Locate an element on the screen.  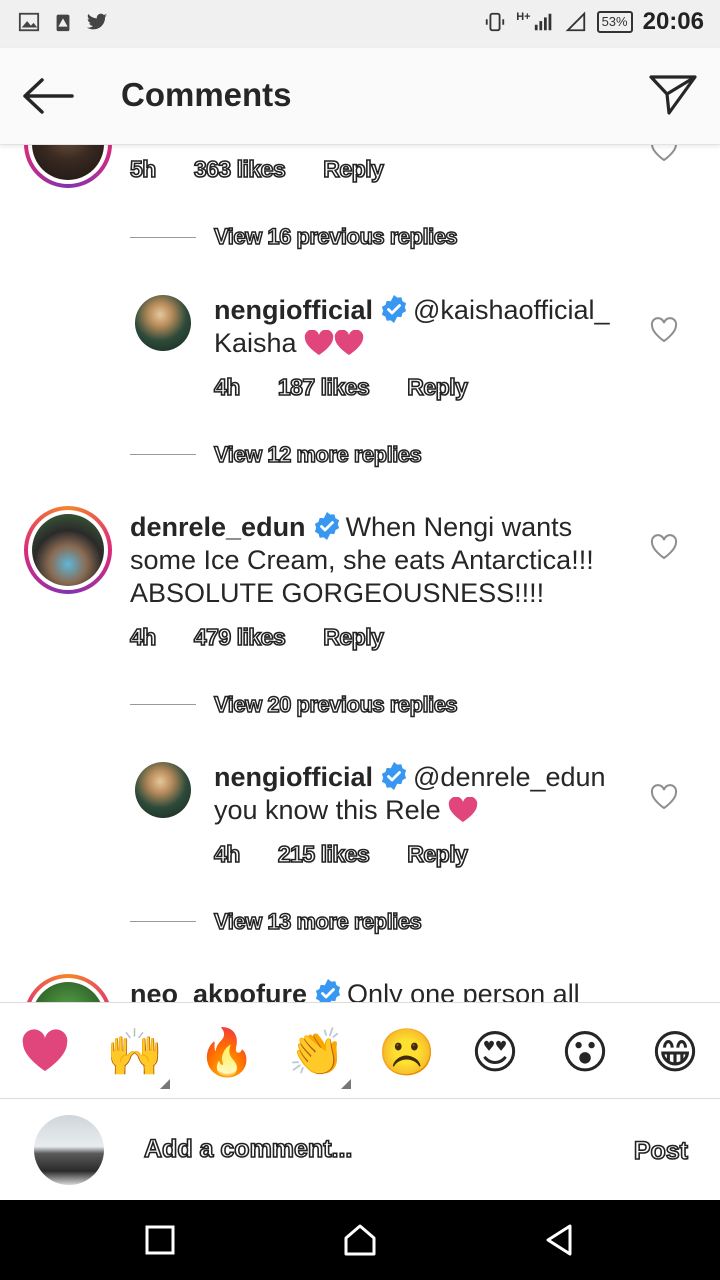
vibrate-icon is located at coordinates (495, 22).